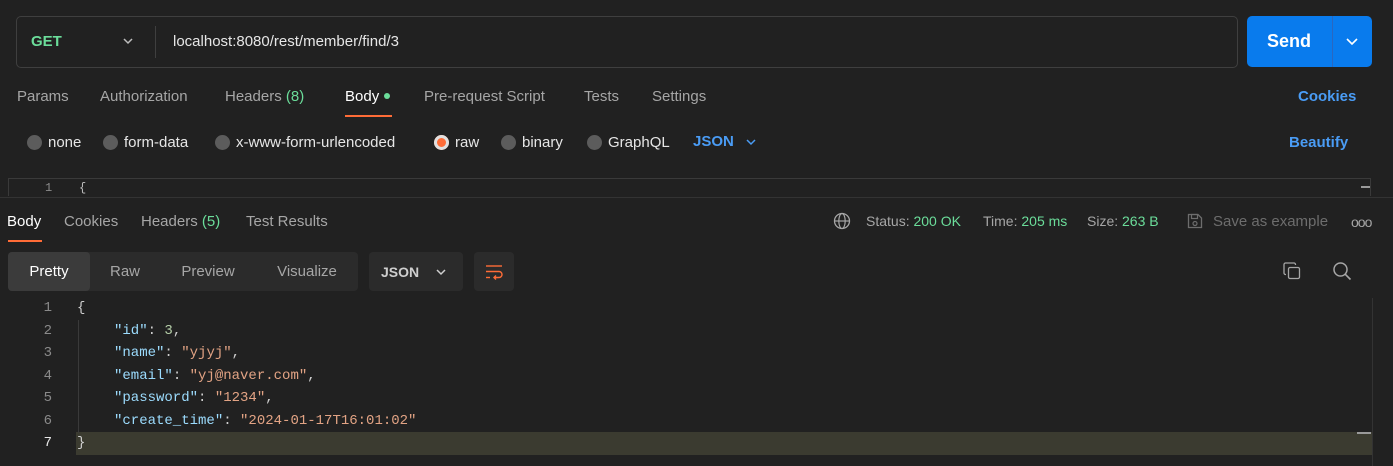  What do you see at coordinates (639, 142) in the screenshot?
I see `radio-label: GraphQL` at bounding box center [639, 142].